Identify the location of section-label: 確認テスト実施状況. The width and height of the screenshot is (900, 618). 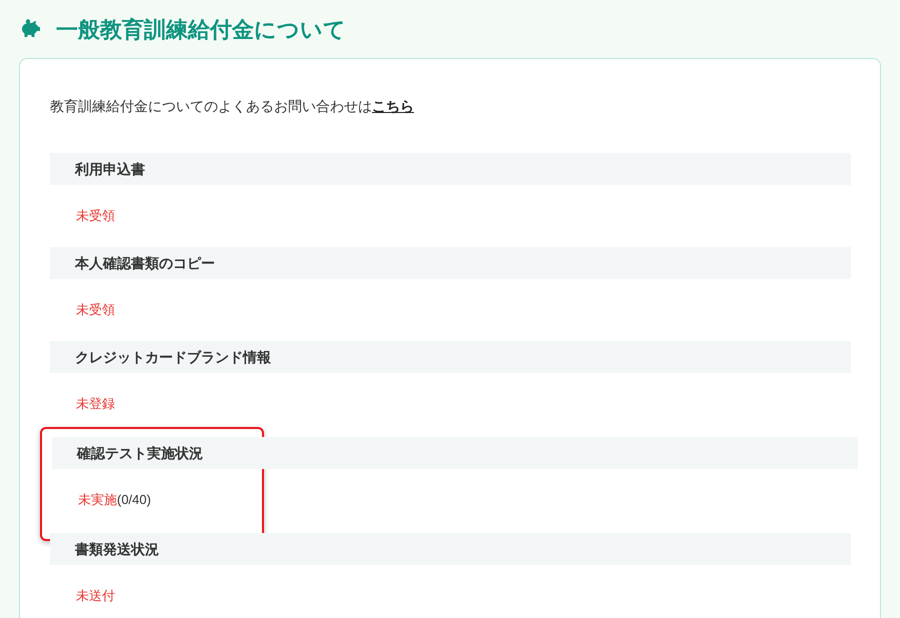
(140, 453).